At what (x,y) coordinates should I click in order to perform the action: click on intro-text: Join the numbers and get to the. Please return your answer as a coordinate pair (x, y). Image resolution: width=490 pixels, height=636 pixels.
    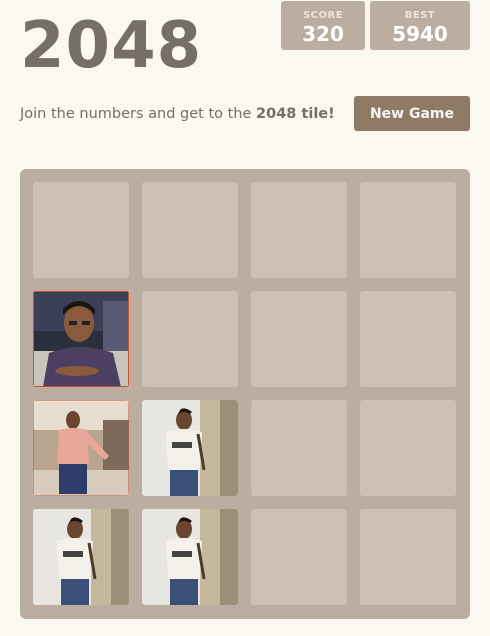
    Looking at the image, I should click on (138, 114).